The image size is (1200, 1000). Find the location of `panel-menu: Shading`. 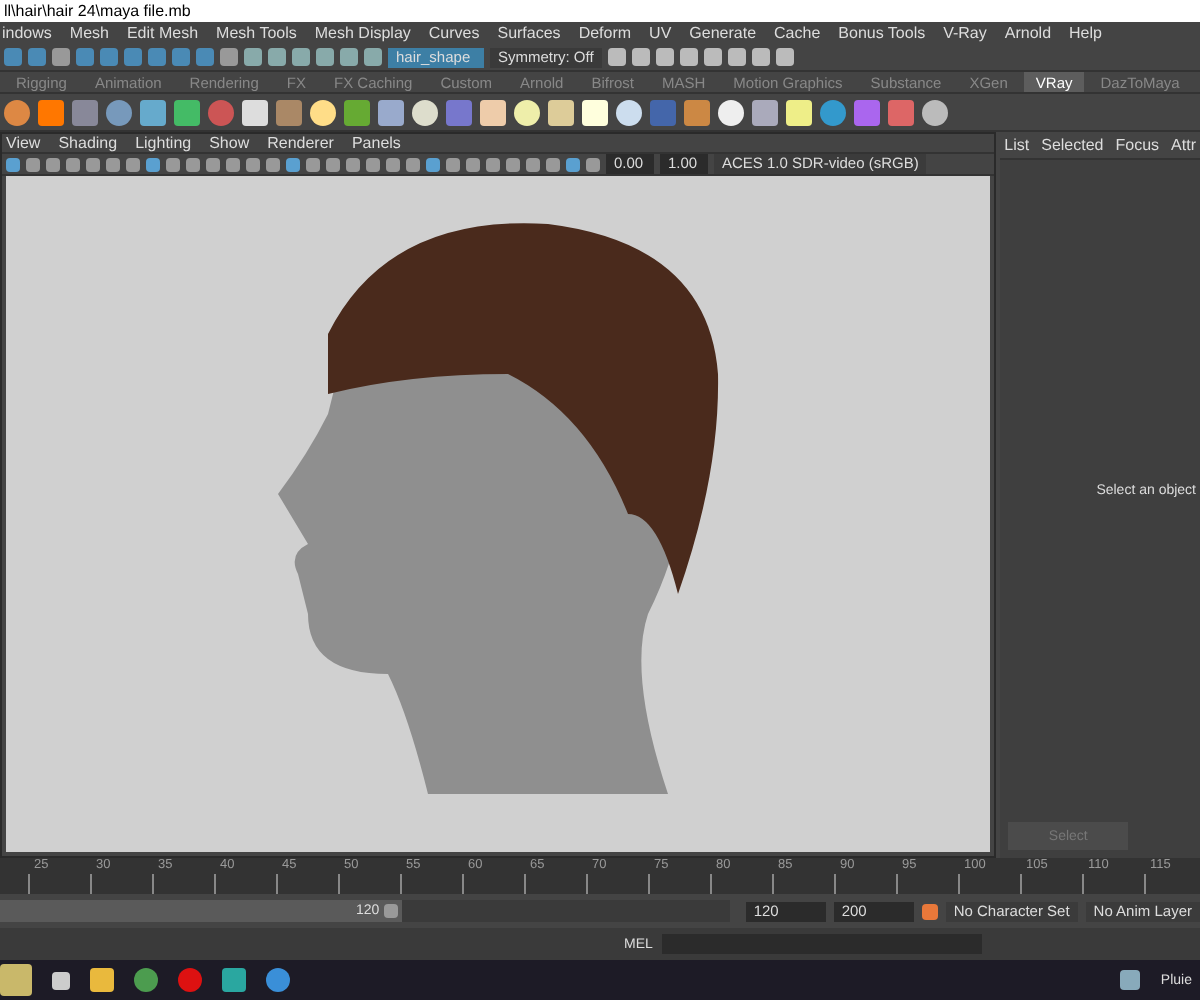

panel-menu: Shading is located at coordinates (88, 143).